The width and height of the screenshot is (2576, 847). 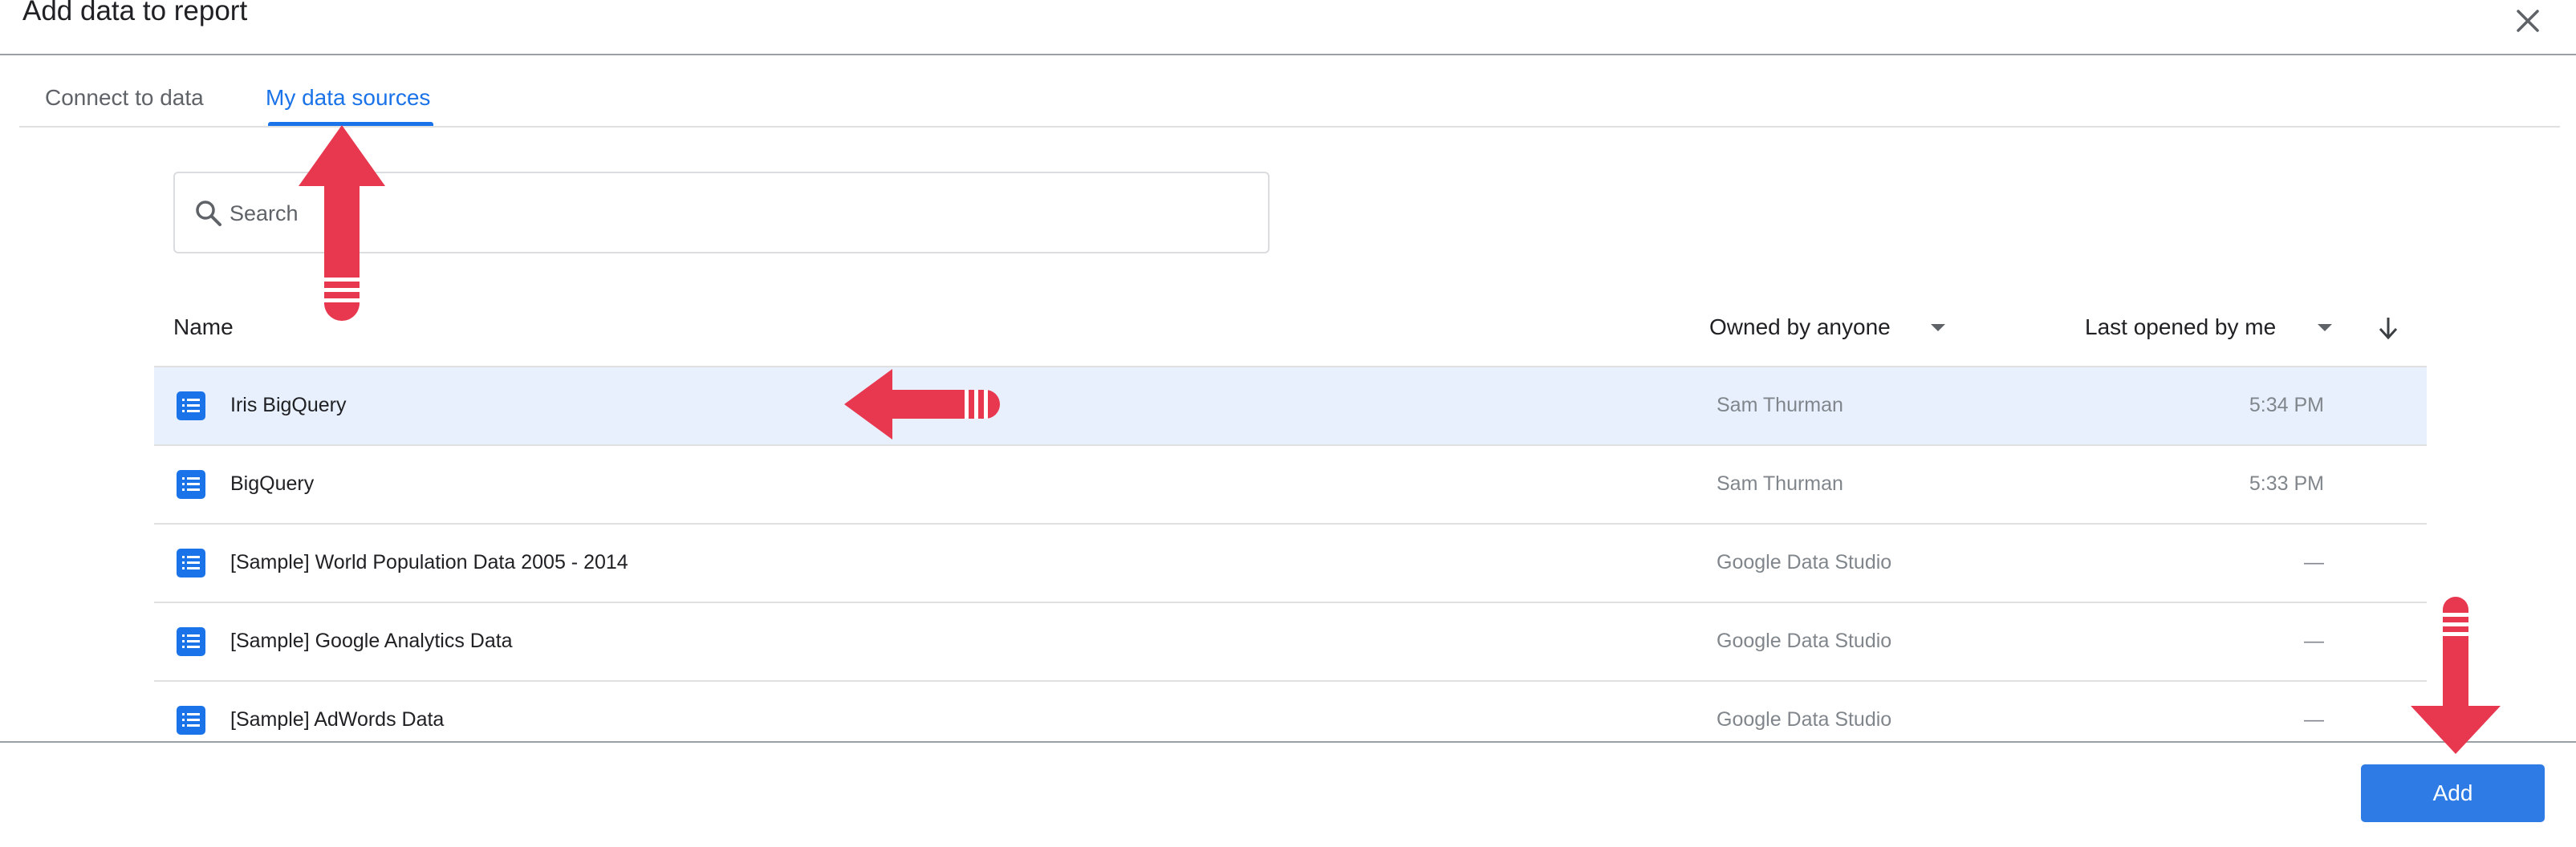 What do you see at coordinates (1288, 54) in the screenshot?
I see `title-divider` at bounding box center [1288, 54].